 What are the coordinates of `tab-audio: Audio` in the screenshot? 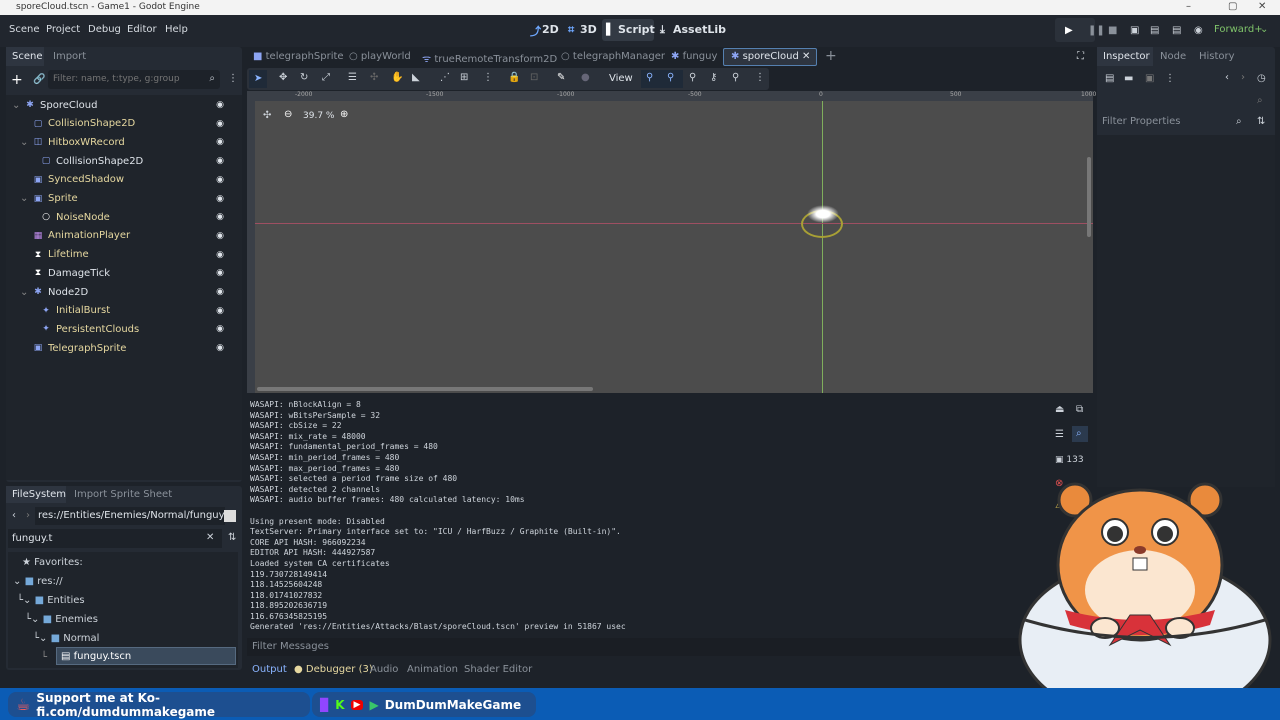 It's located at (384, 669).